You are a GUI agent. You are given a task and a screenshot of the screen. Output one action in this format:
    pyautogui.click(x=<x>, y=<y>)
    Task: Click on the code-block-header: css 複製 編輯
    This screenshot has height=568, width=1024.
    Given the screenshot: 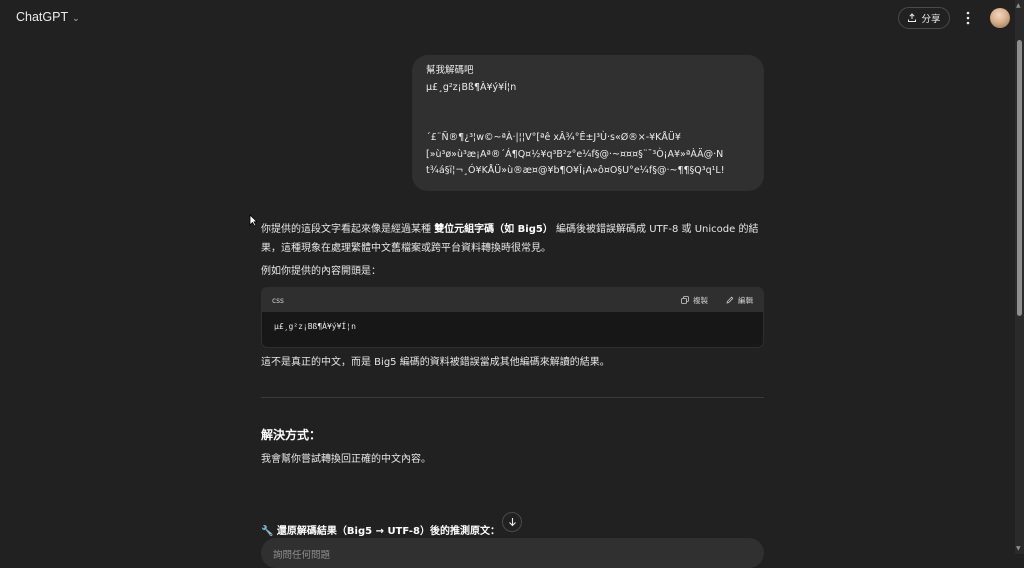 What is the action you would take?
    pyautogui.click(x=512, y=300)
    